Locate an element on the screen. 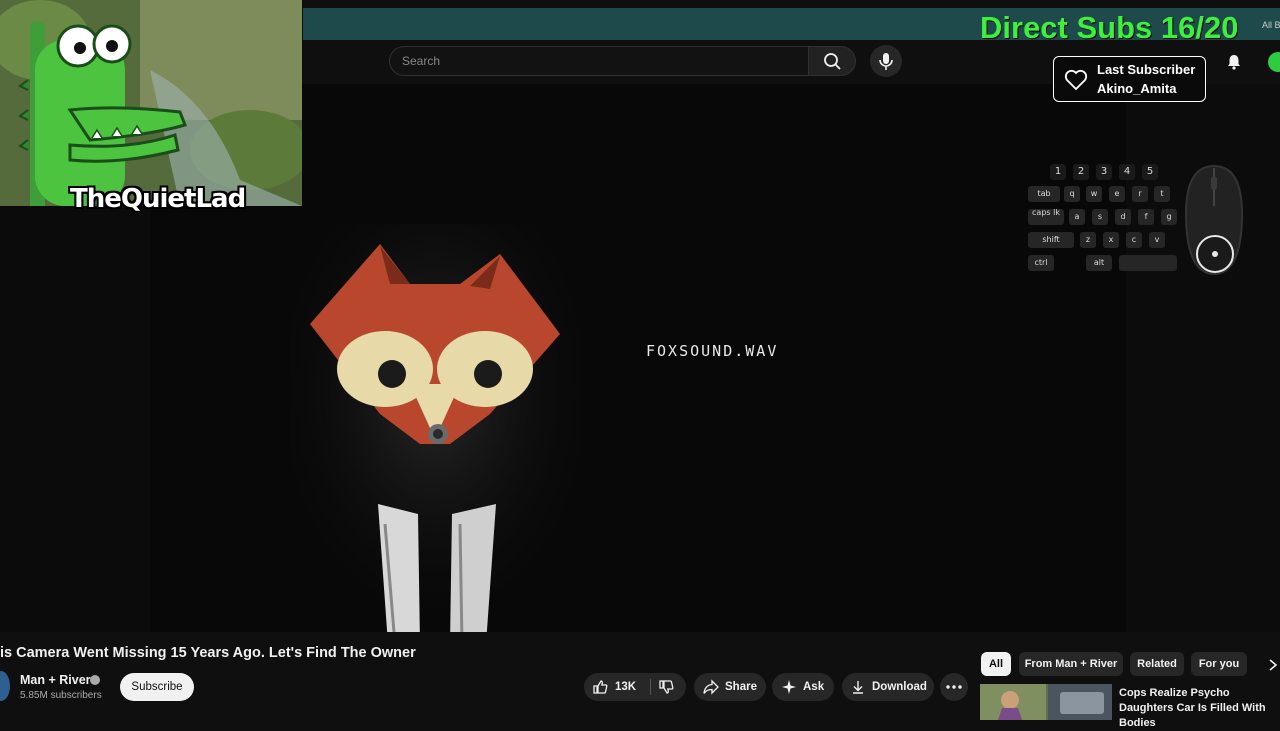 Image resolution: width=1280 pixels, height=731 pixels. key-shift: shift is located at coordinates (1051, 240).